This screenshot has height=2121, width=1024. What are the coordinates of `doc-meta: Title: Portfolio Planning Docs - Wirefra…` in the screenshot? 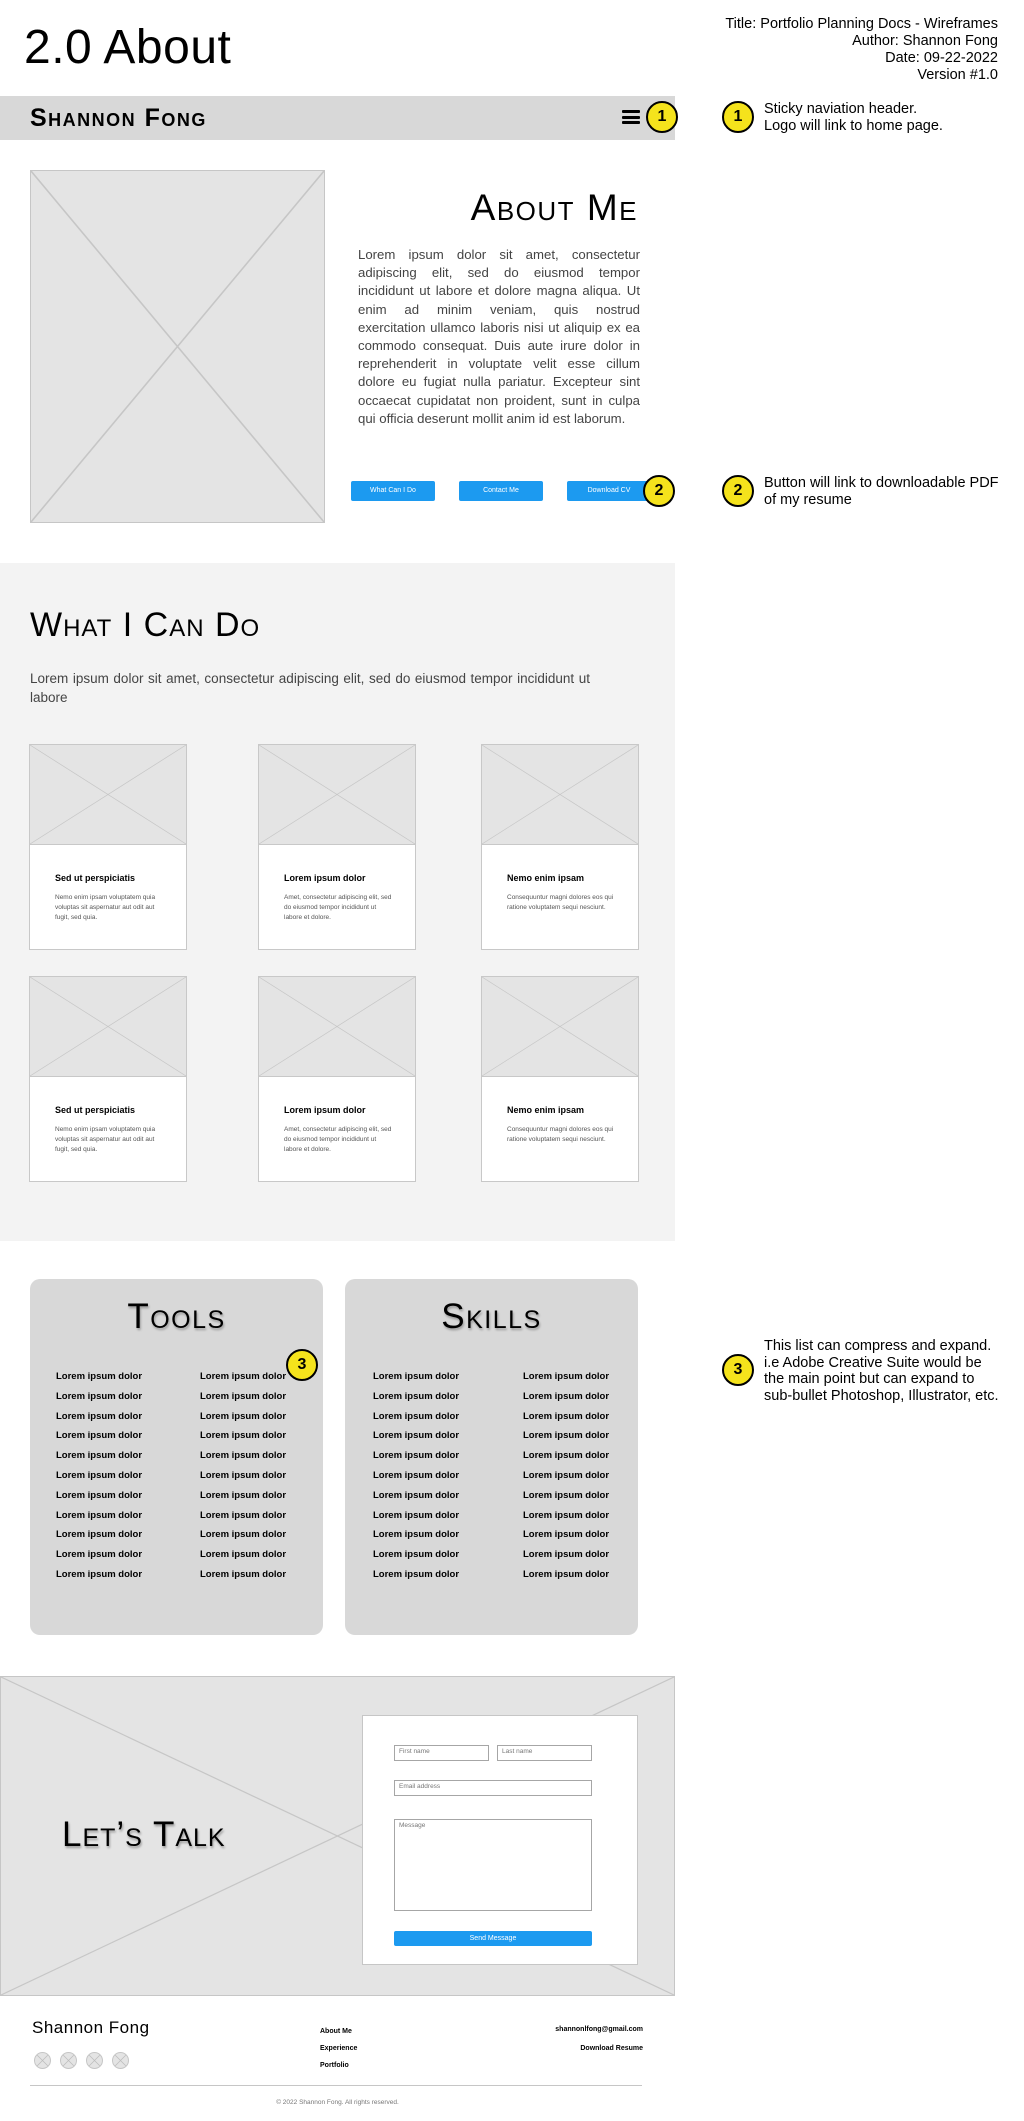 It's located at (861, 50).